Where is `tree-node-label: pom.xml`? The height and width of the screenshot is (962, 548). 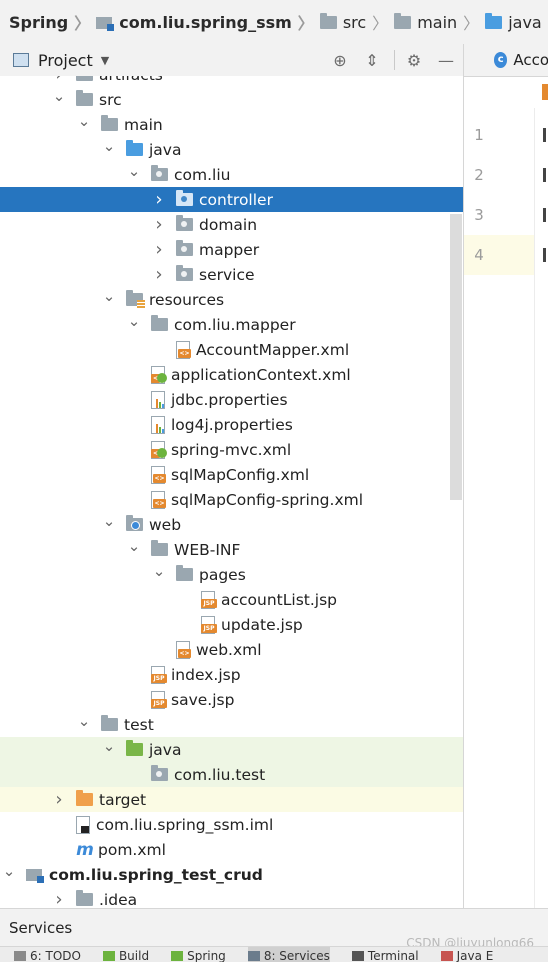 tree-node-label: pom.xml is located at coordinates (132, 850).